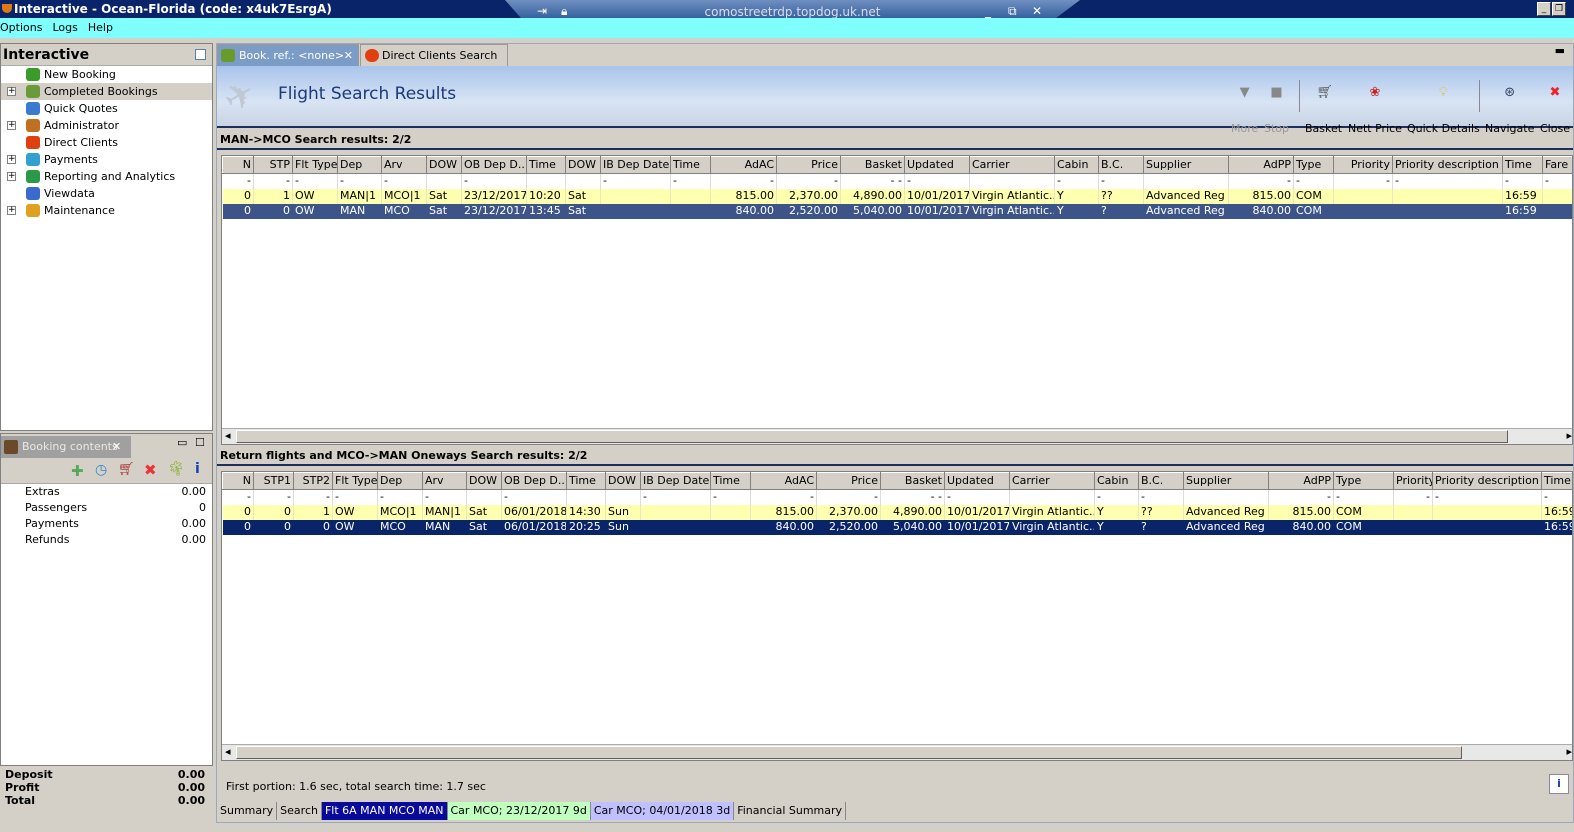 The image size is (1574, 832). I want to click on column-header: Priority, so click(1413, 481).